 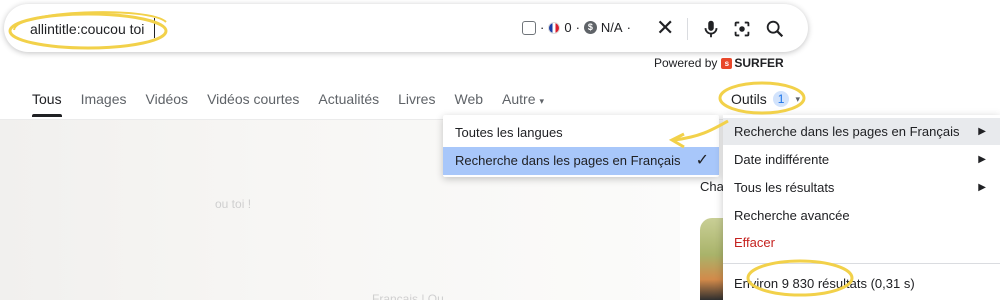 I want to click on microphone-icon, so click(x=711, y=29).